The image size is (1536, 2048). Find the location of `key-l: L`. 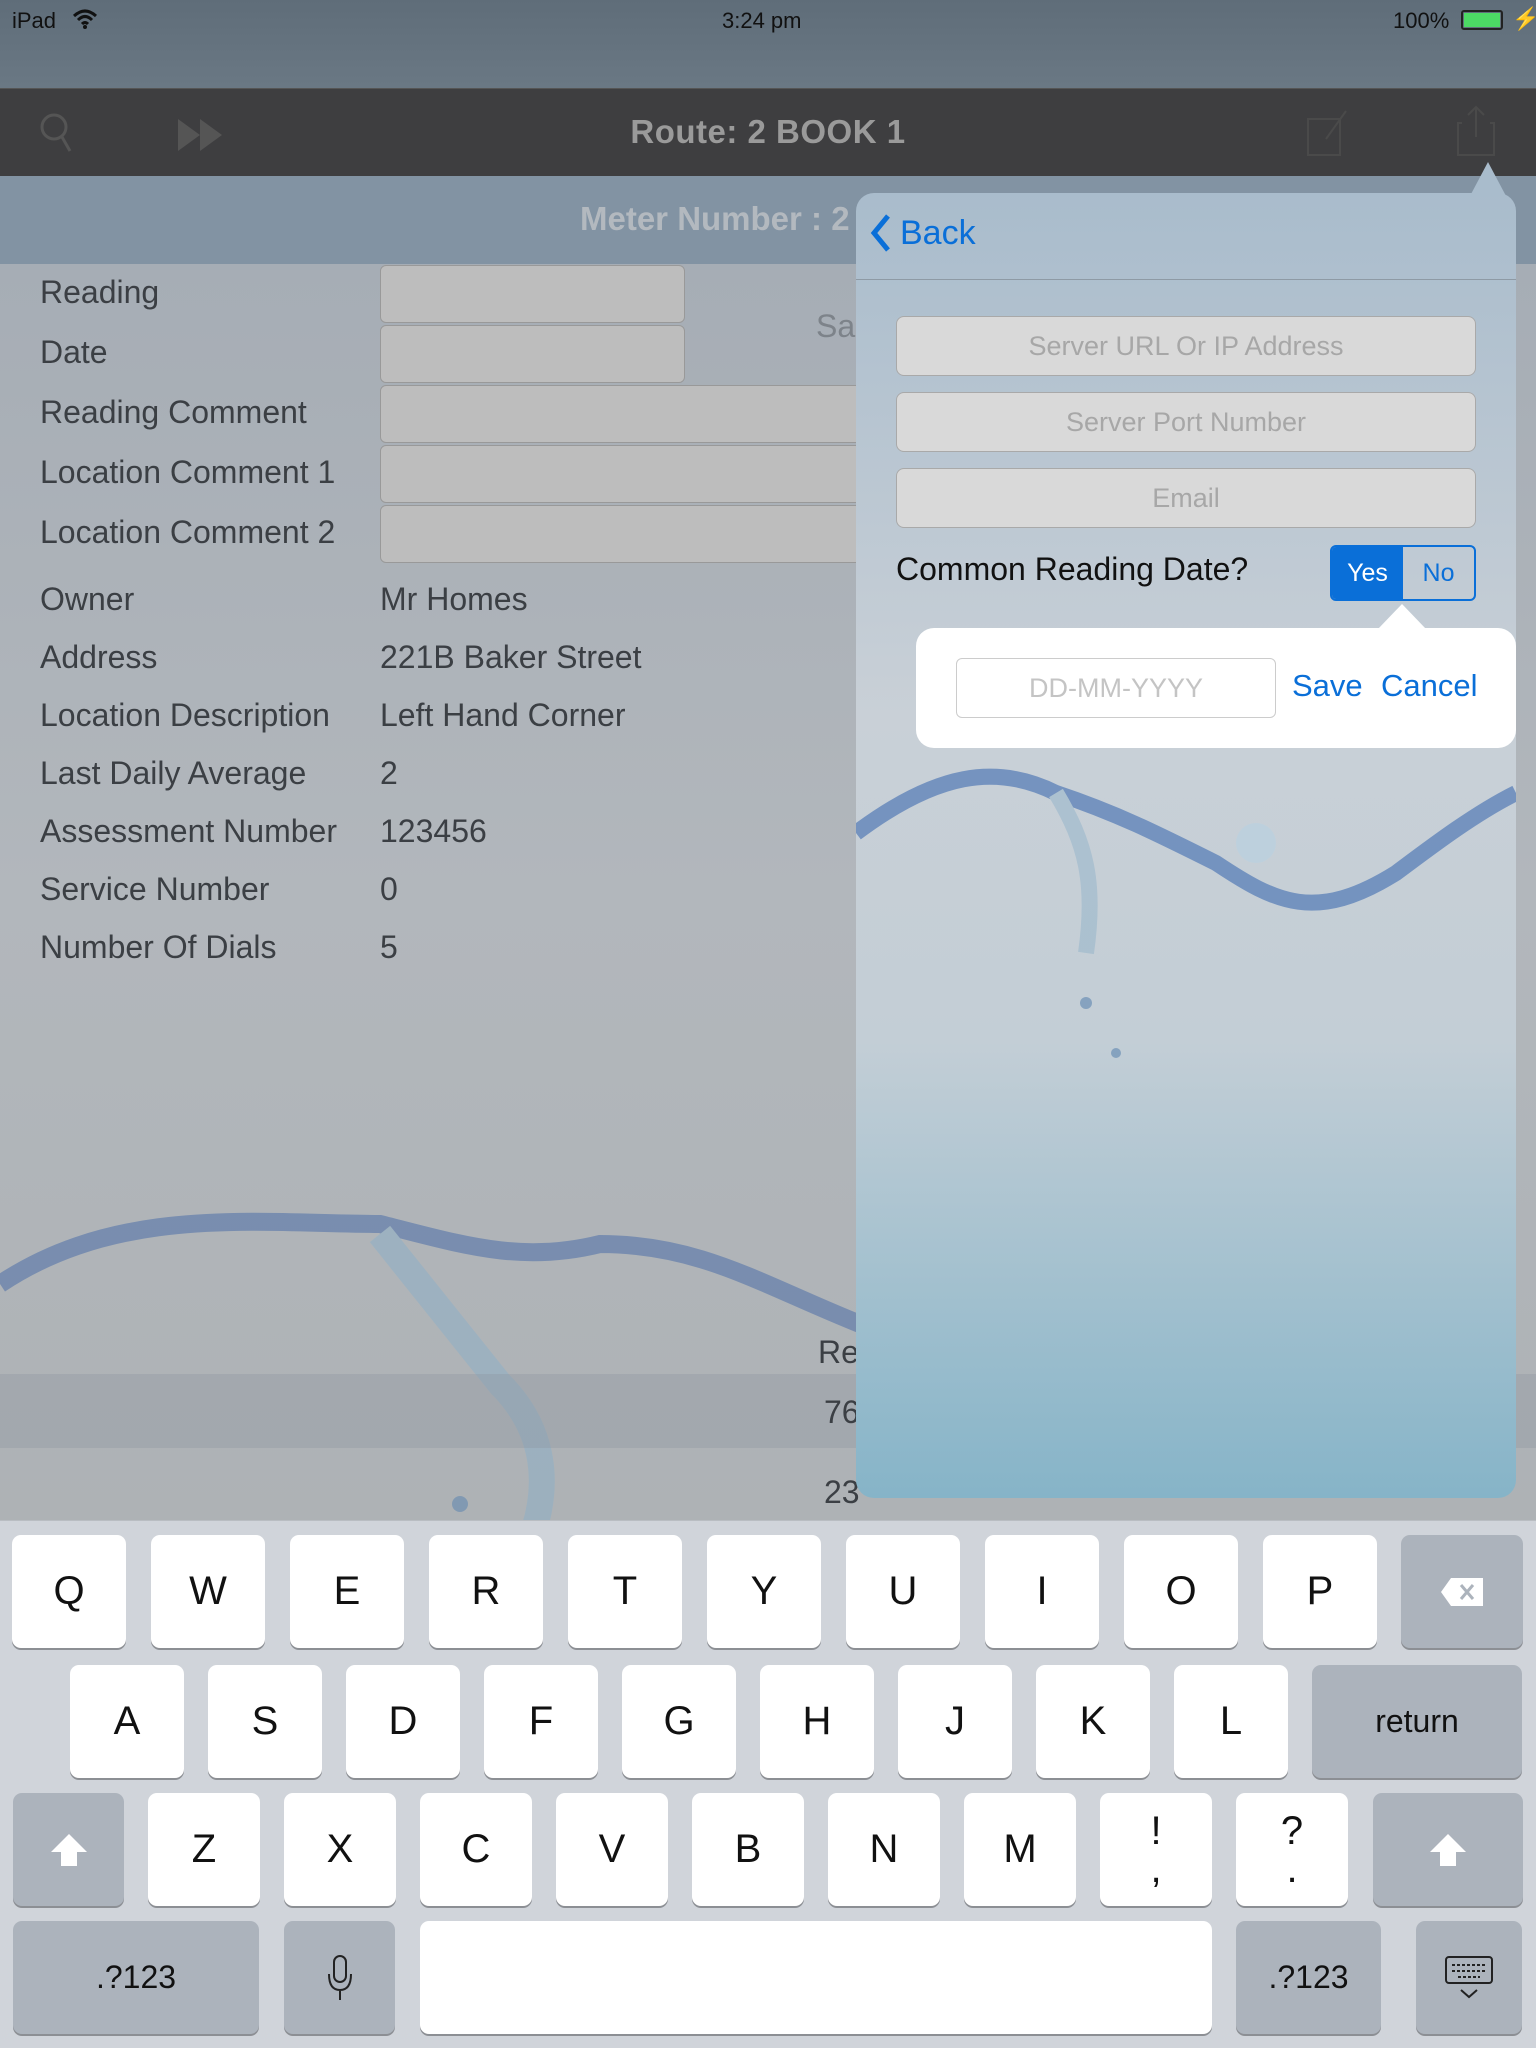

key-l: L is located at coordinates (1231, 1721).